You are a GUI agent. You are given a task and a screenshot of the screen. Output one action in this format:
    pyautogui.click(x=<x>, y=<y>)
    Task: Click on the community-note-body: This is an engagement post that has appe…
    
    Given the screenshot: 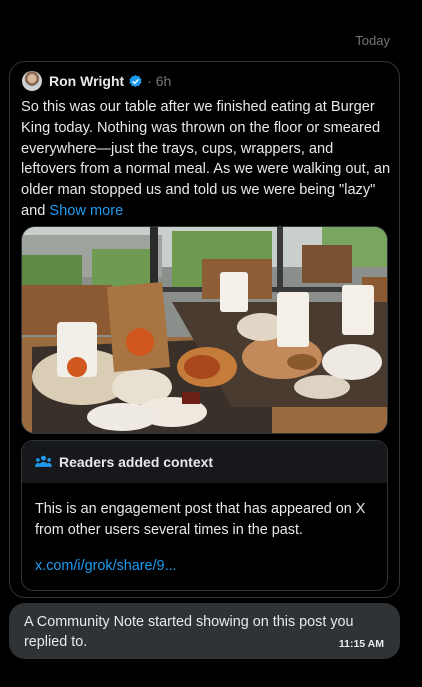 What is the action you would take?
    pyautogui.click(x=200, y=519)
    